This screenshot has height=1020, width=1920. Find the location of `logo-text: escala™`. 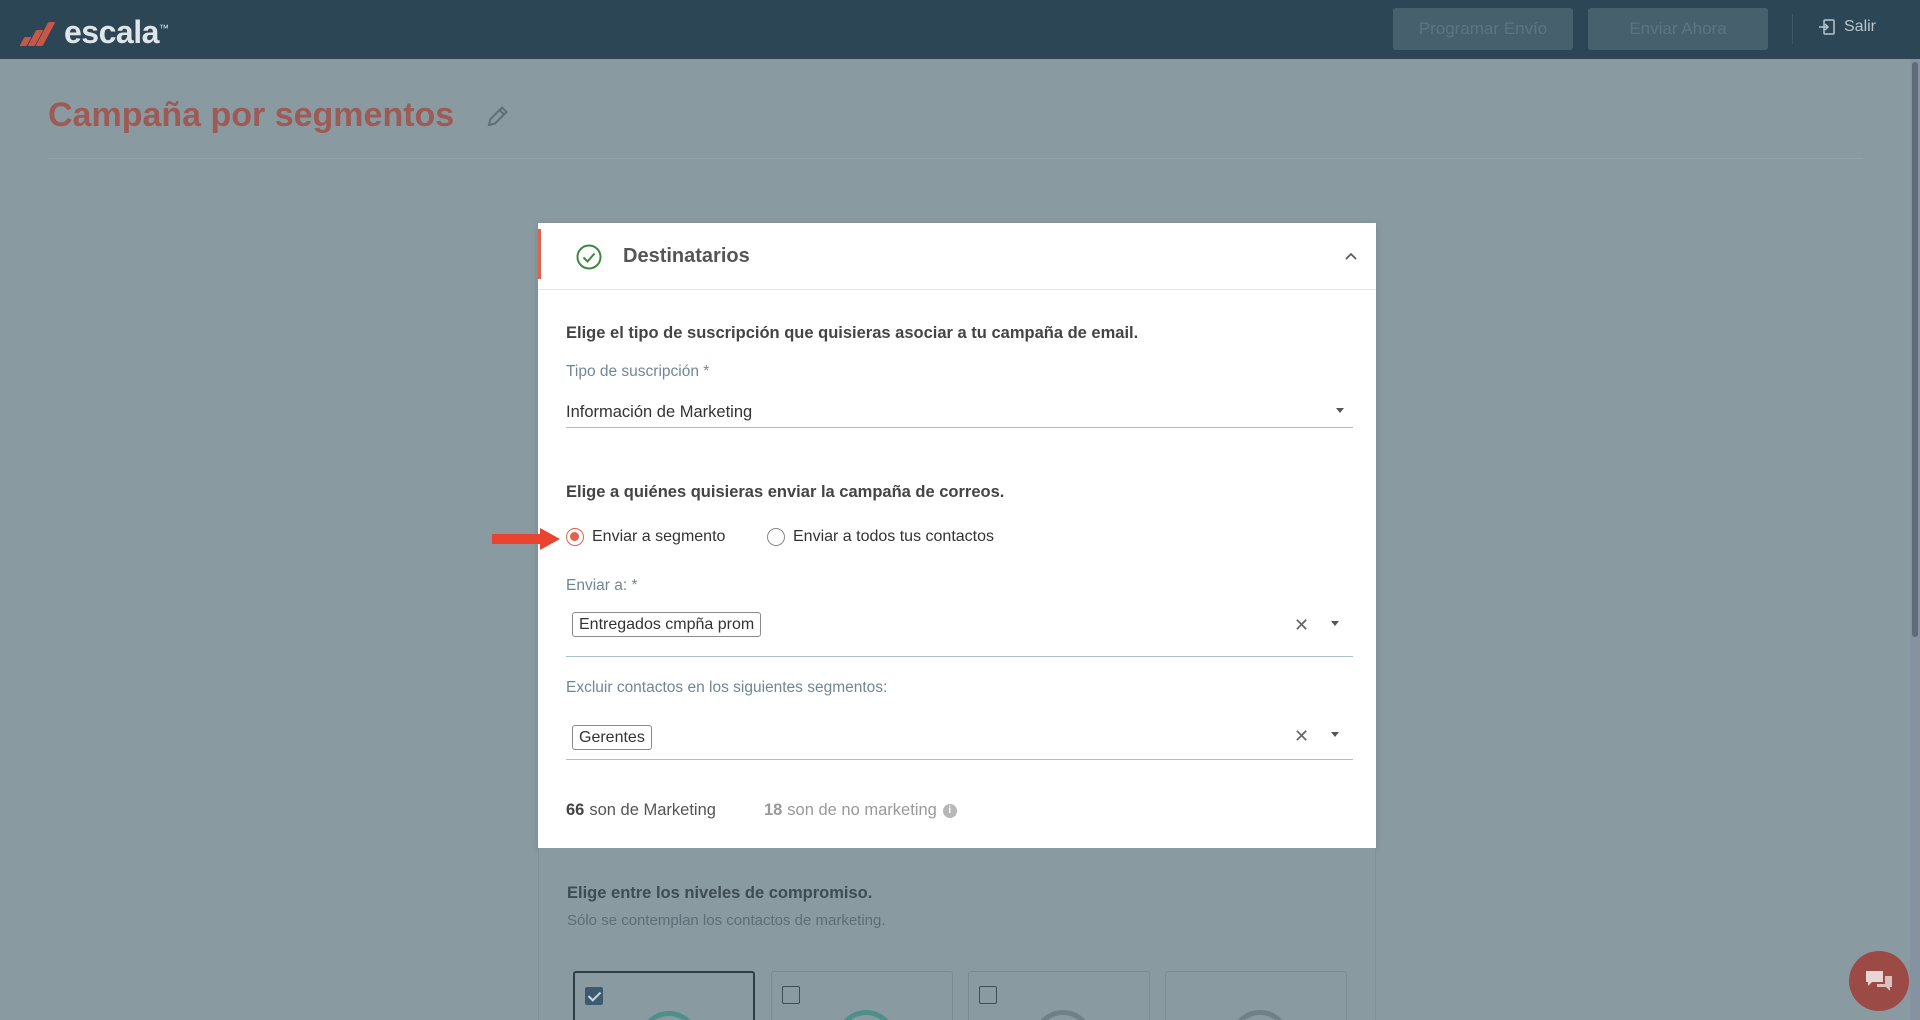

logo-text: escala™ is located at coordinates (116, 32).